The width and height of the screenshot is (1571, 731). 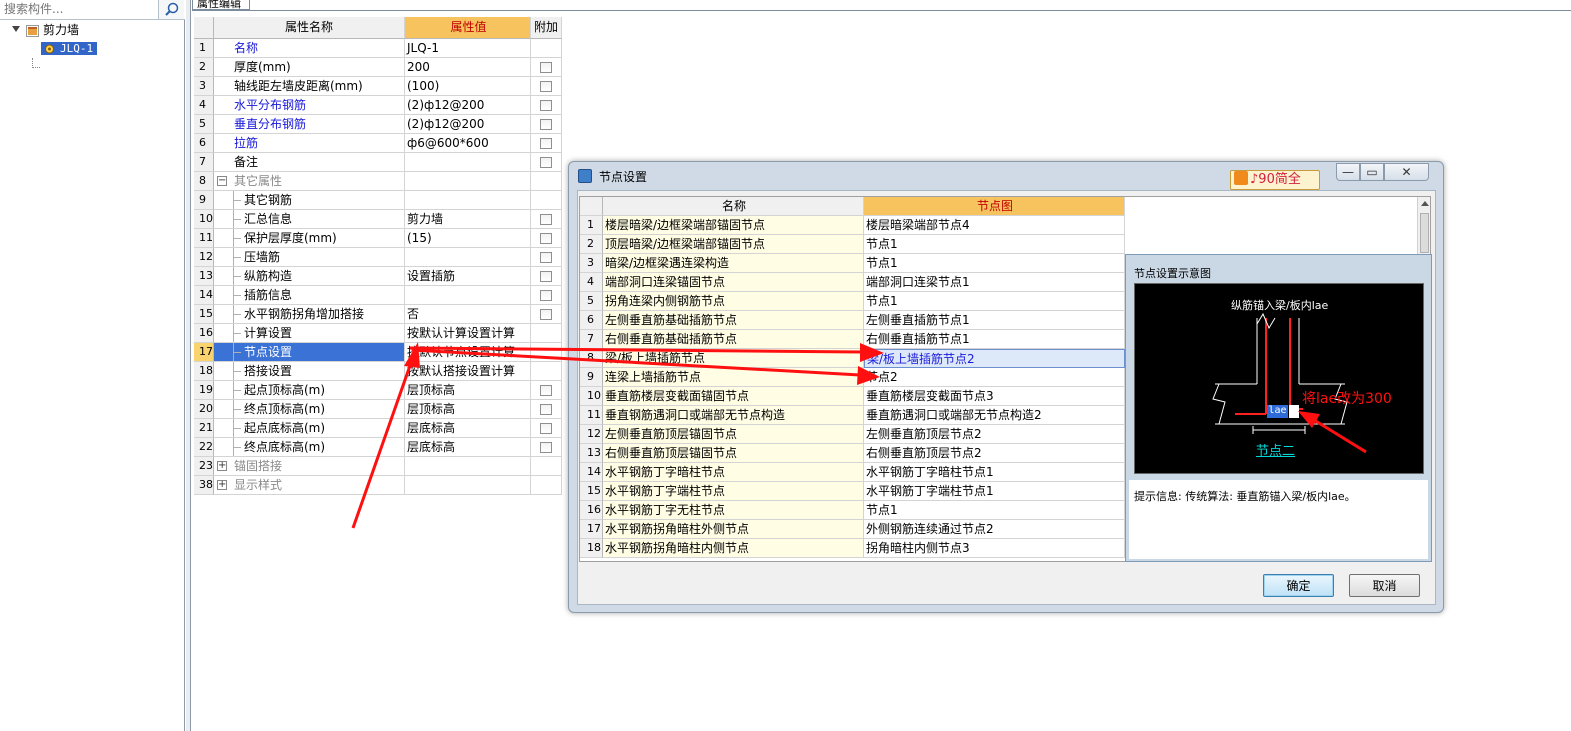 I want to click on property-name: 节点设置, so click(x=309, y=352).